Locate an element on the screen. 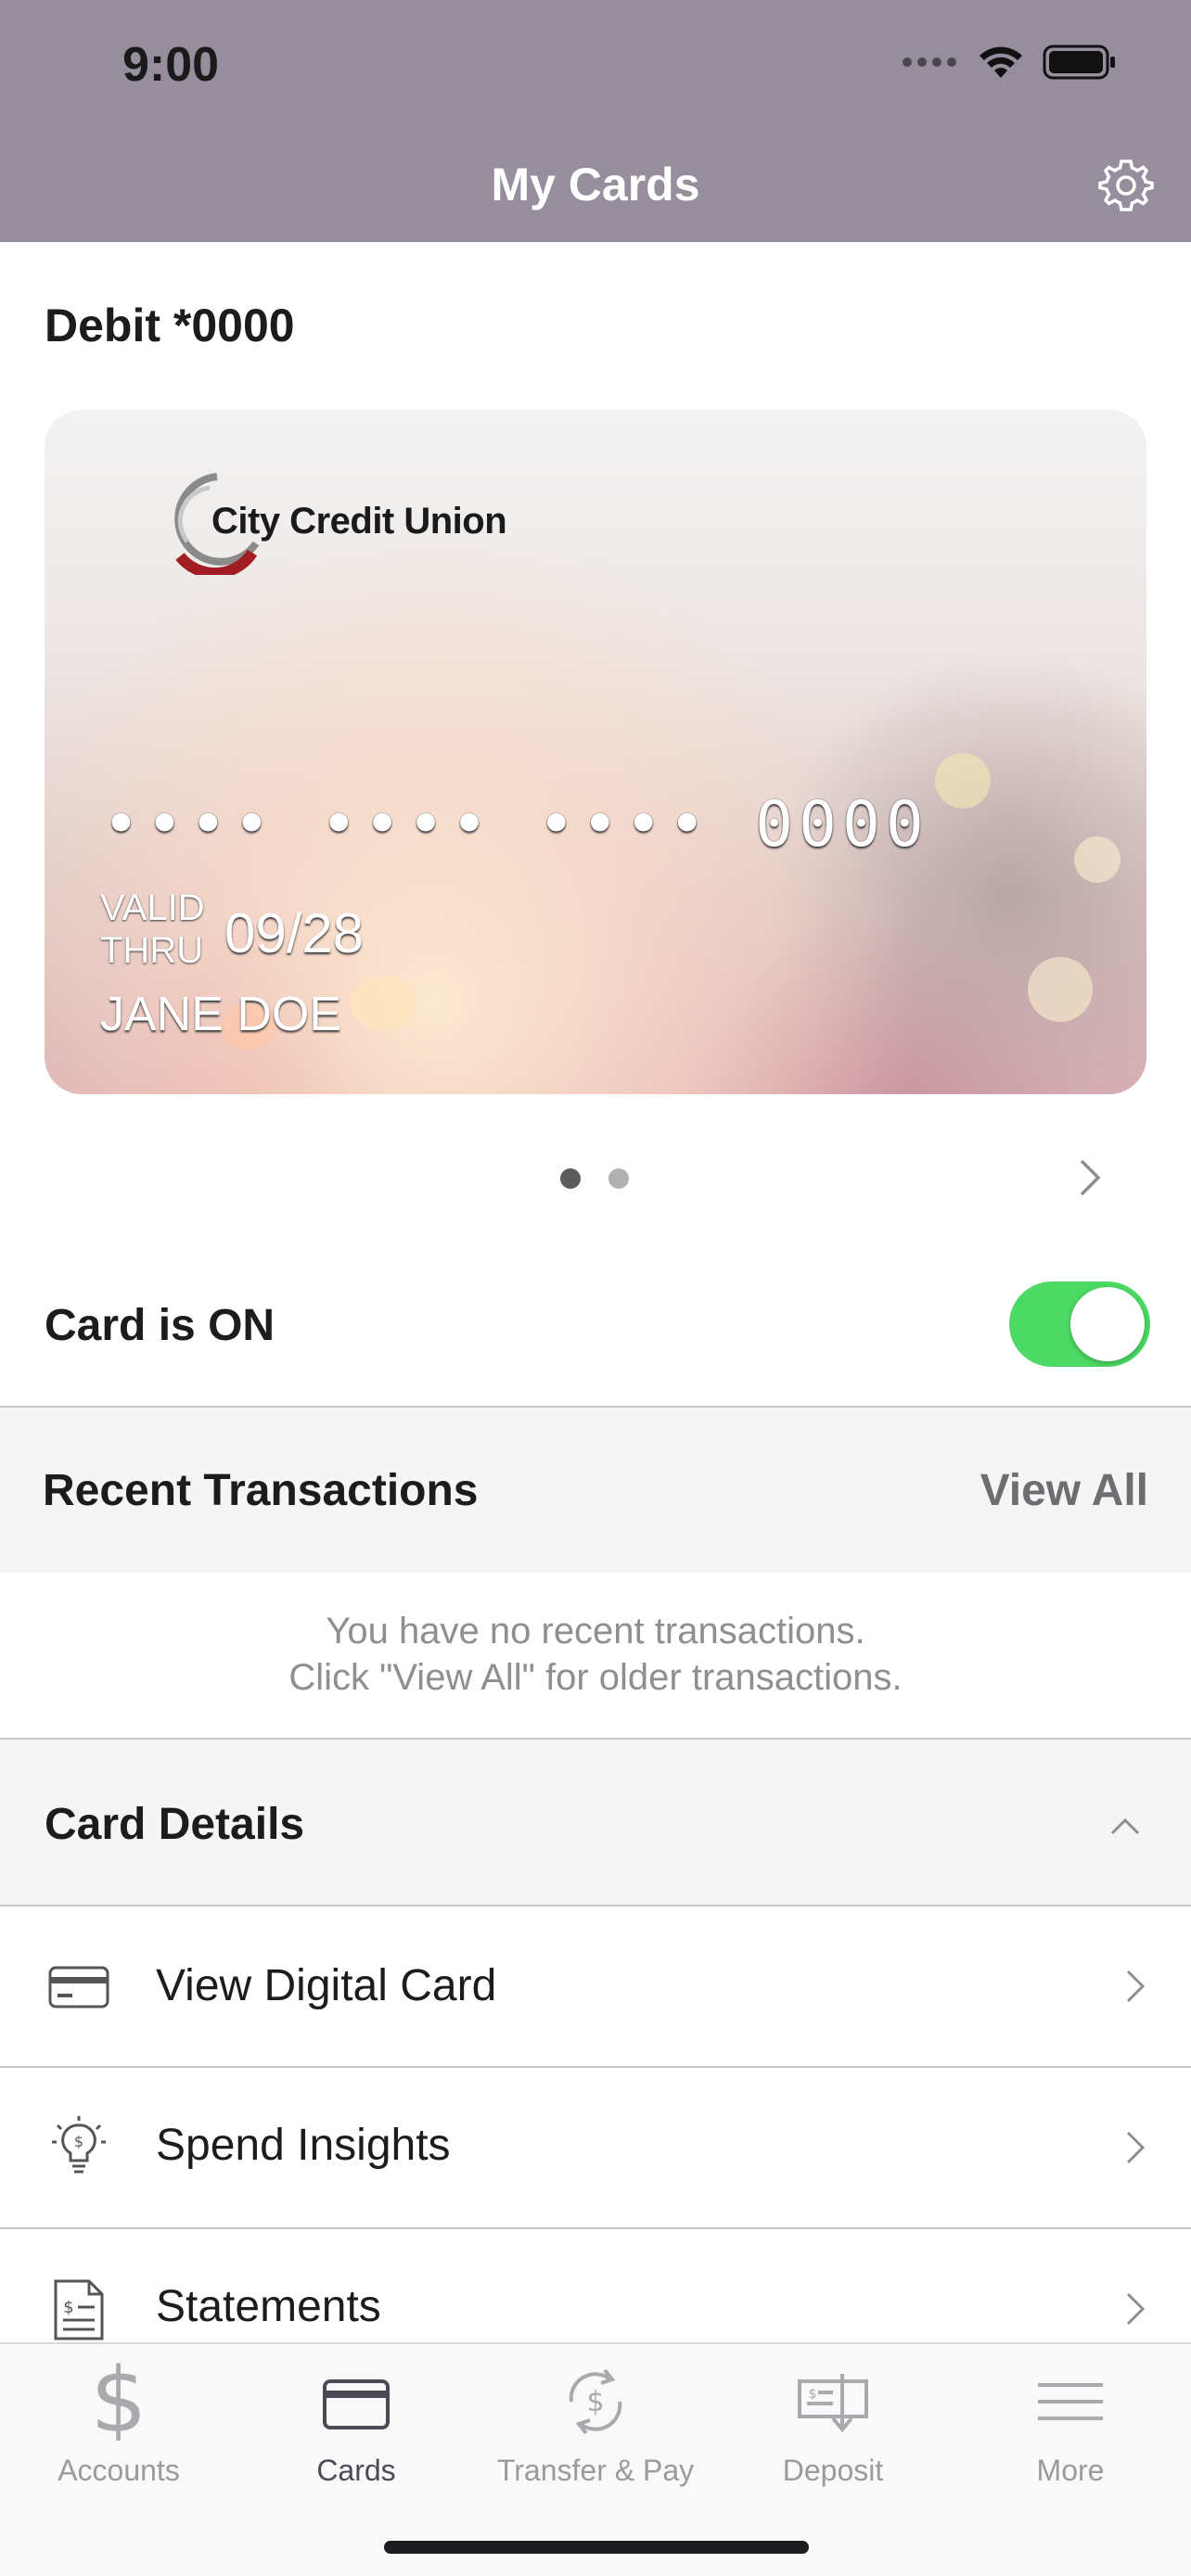  tab-label: Deposit is located at coordinates (833, 2471).